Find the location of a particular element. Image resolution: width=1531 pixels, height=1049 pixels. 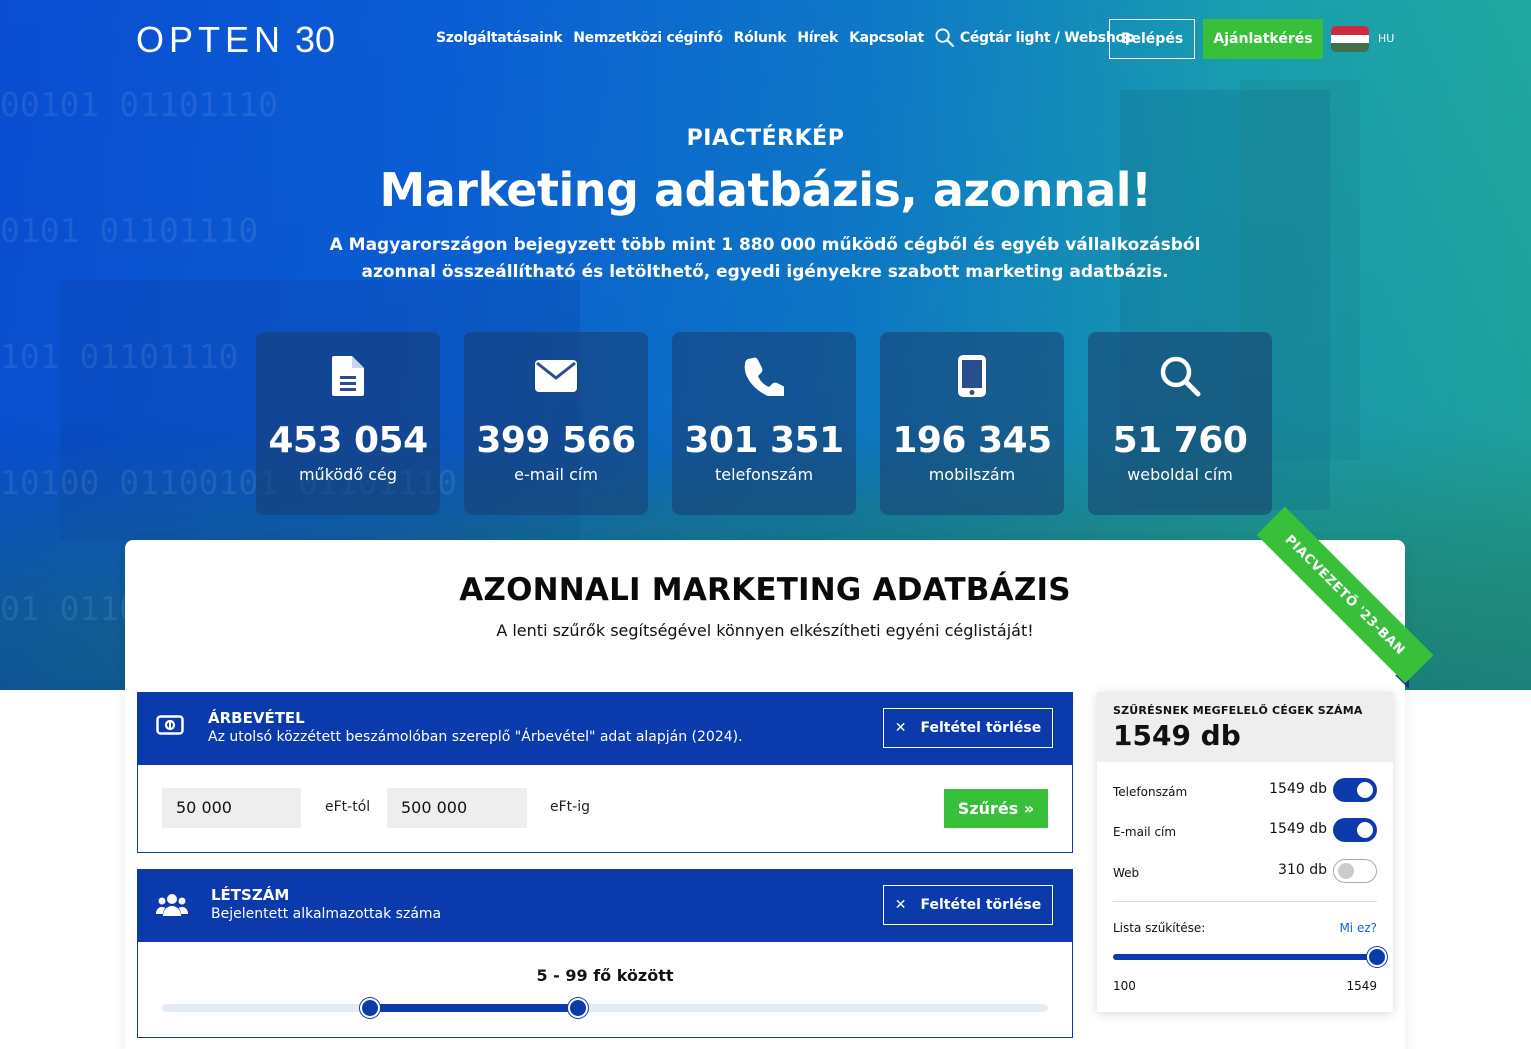

stat-value: 399 566 is located at coordinates (556, 440).